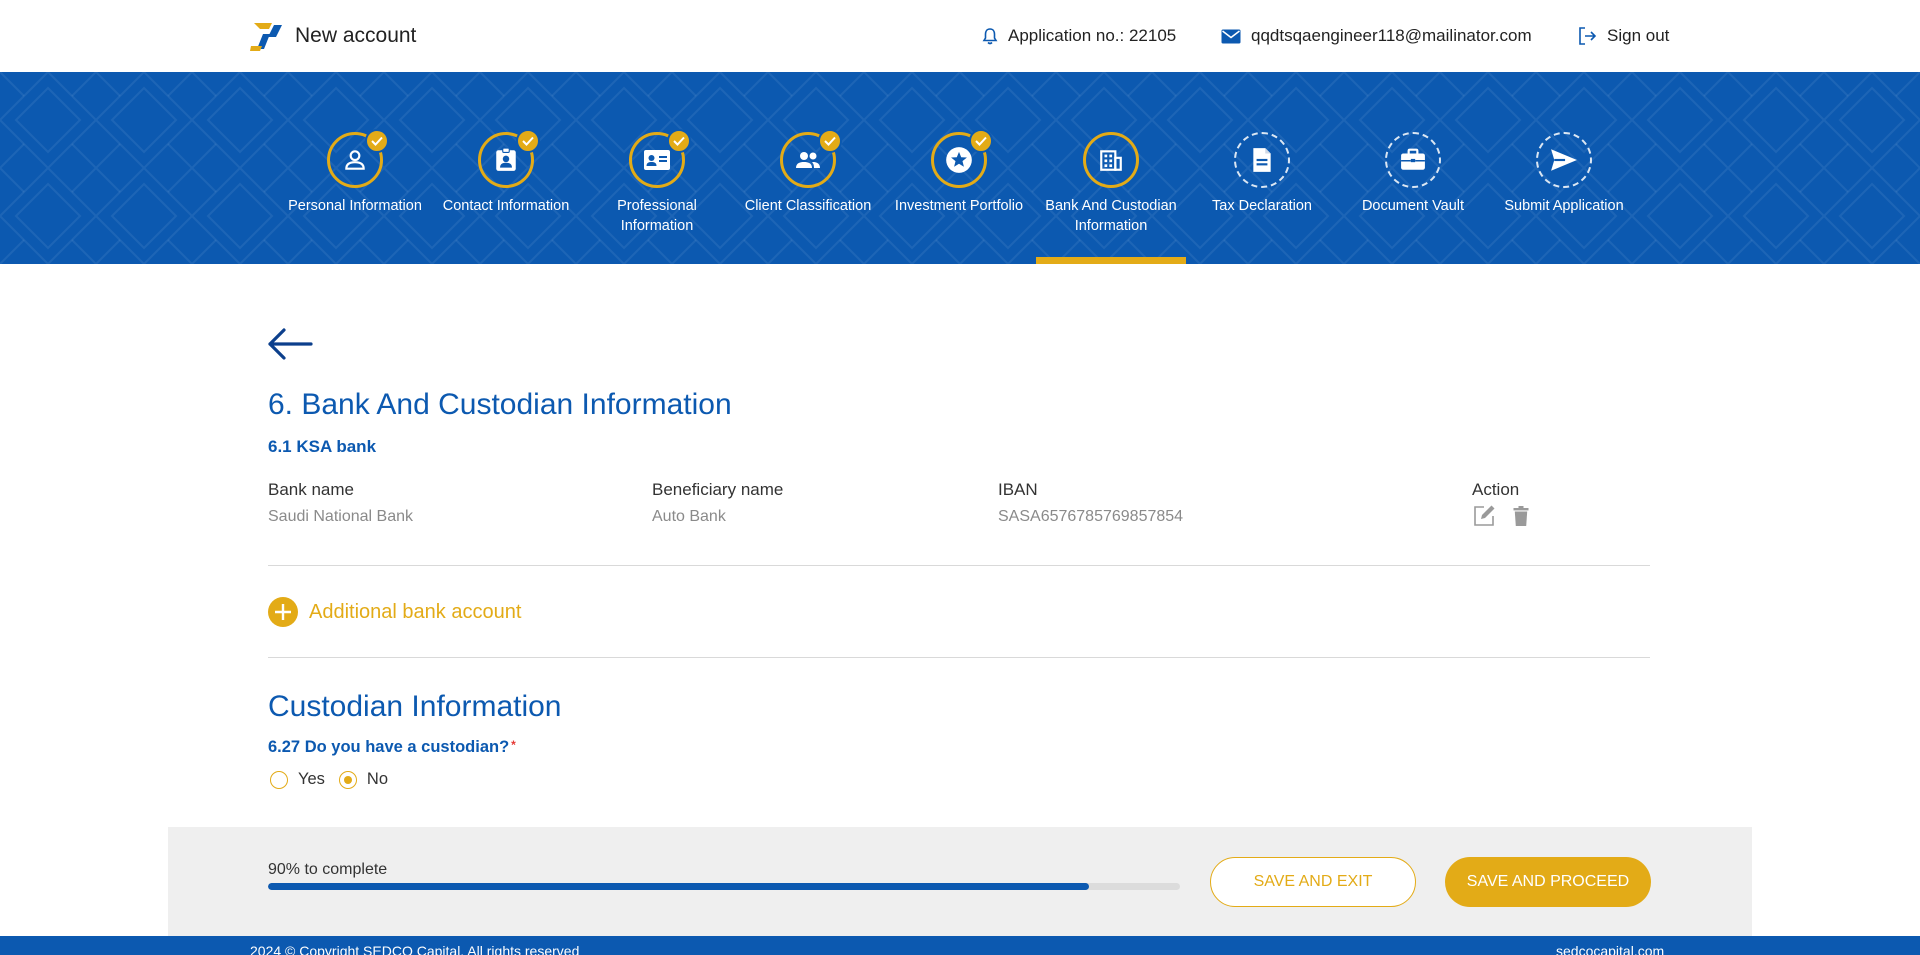 Image resolution: width=1920 pixels, height=955 pixels. Describe the element at coordinates (311, 489) in the screenshot. I see `column-header-bank-name: Bank name` at that location.